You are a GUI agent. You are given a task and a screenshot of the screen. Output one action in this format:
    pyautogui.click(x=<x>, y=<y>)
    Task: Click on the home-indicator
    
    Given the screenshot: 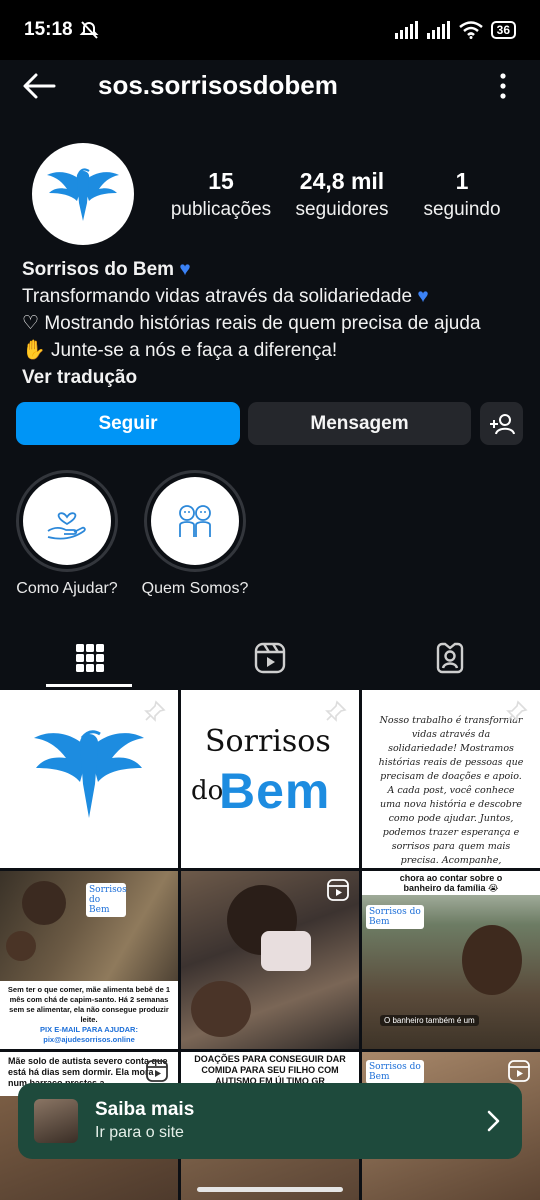 What is the action you would take?
    pyautogui.click(x=270, y=1189)
    